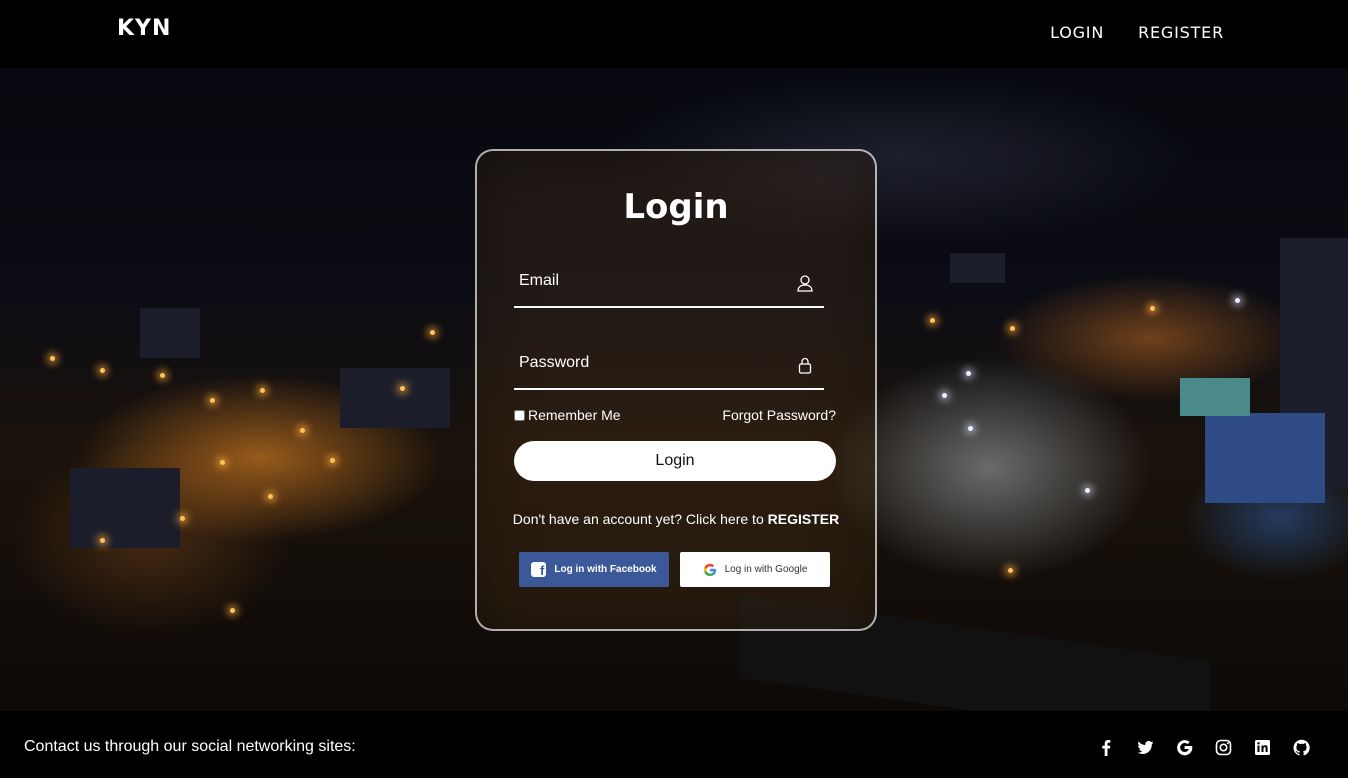 The image size is (1348, 778). I want to click on lock-icon, so click(805, 365).